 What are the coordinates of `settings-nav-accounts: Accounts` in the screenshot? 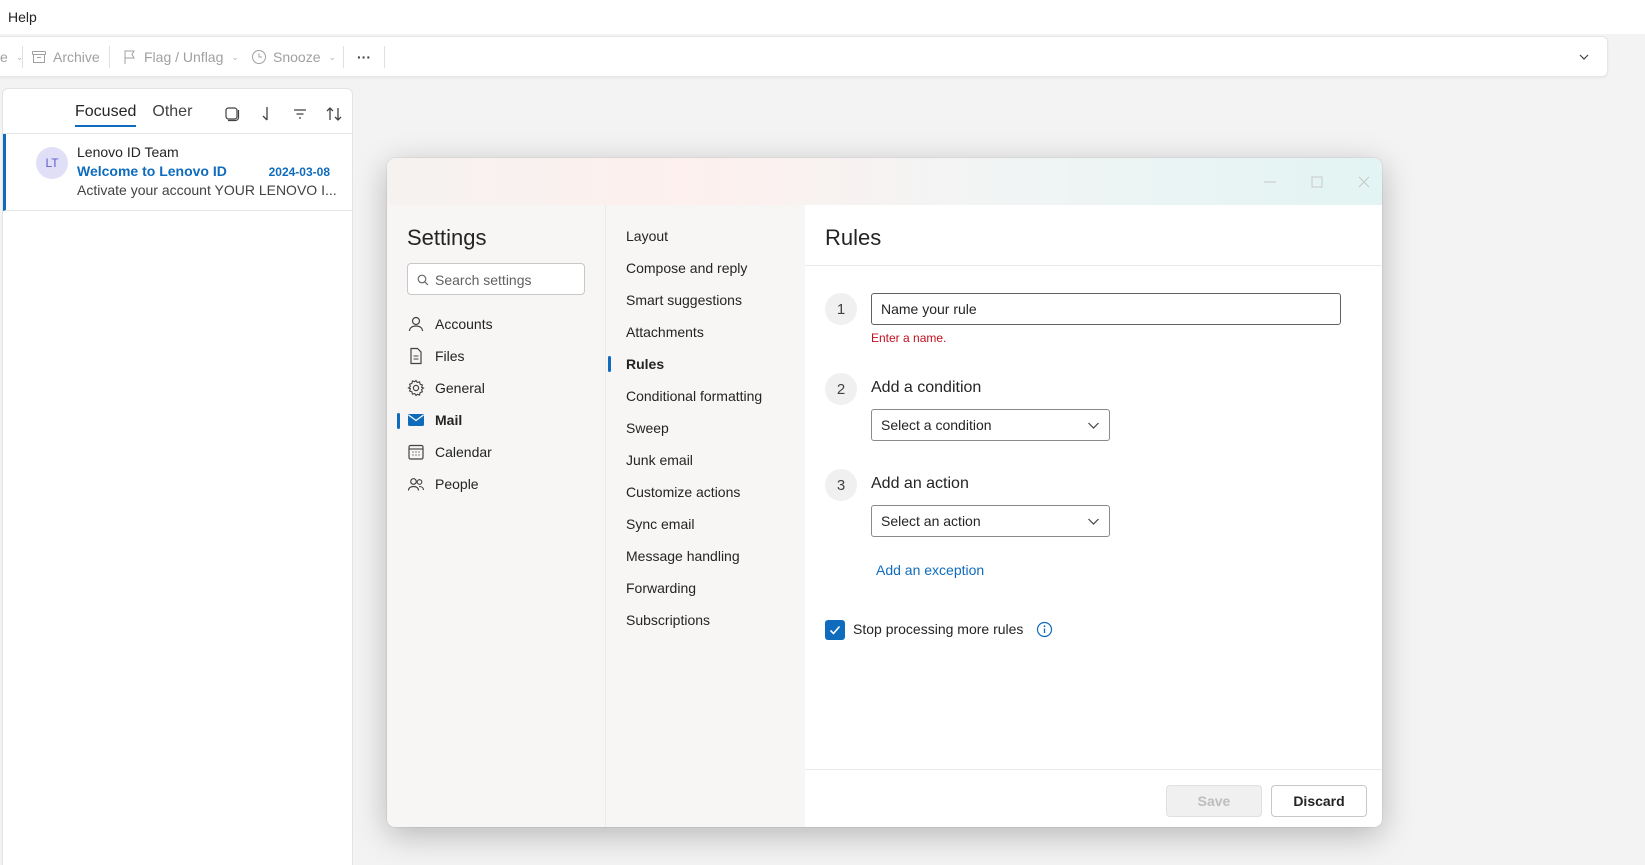 It's located at (497, 324).